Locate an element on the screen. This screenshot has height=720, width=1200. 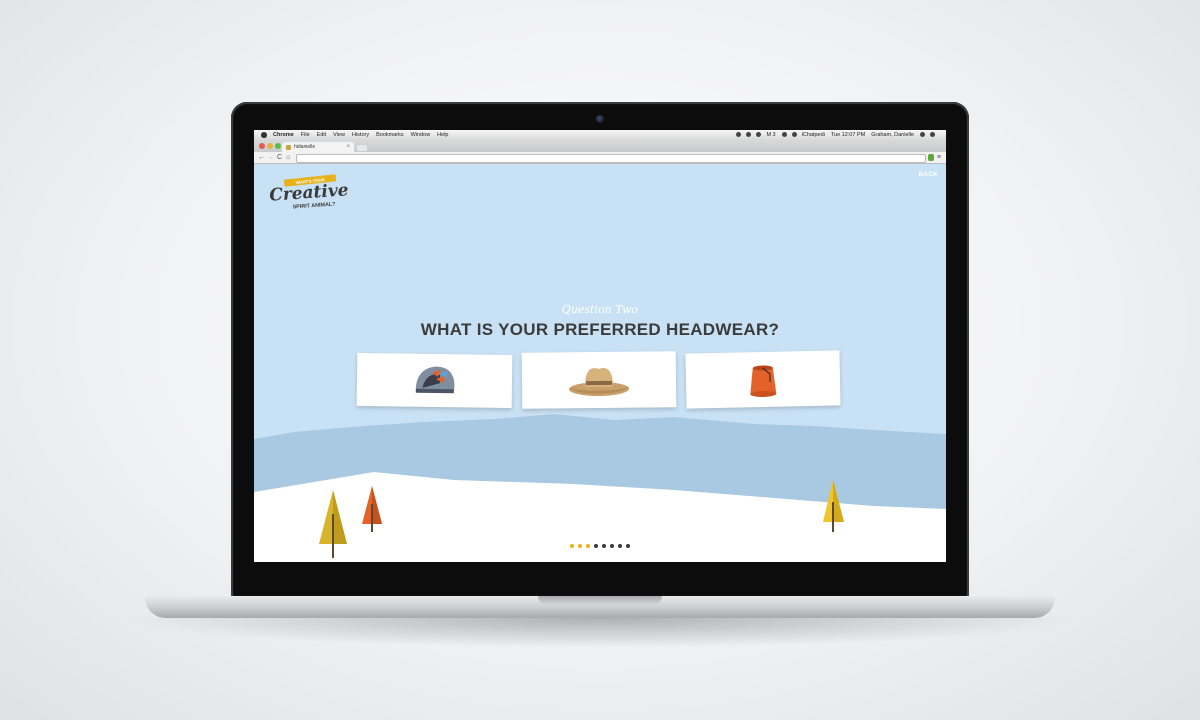
menu-window: Window is located at coordinates (421, 135).